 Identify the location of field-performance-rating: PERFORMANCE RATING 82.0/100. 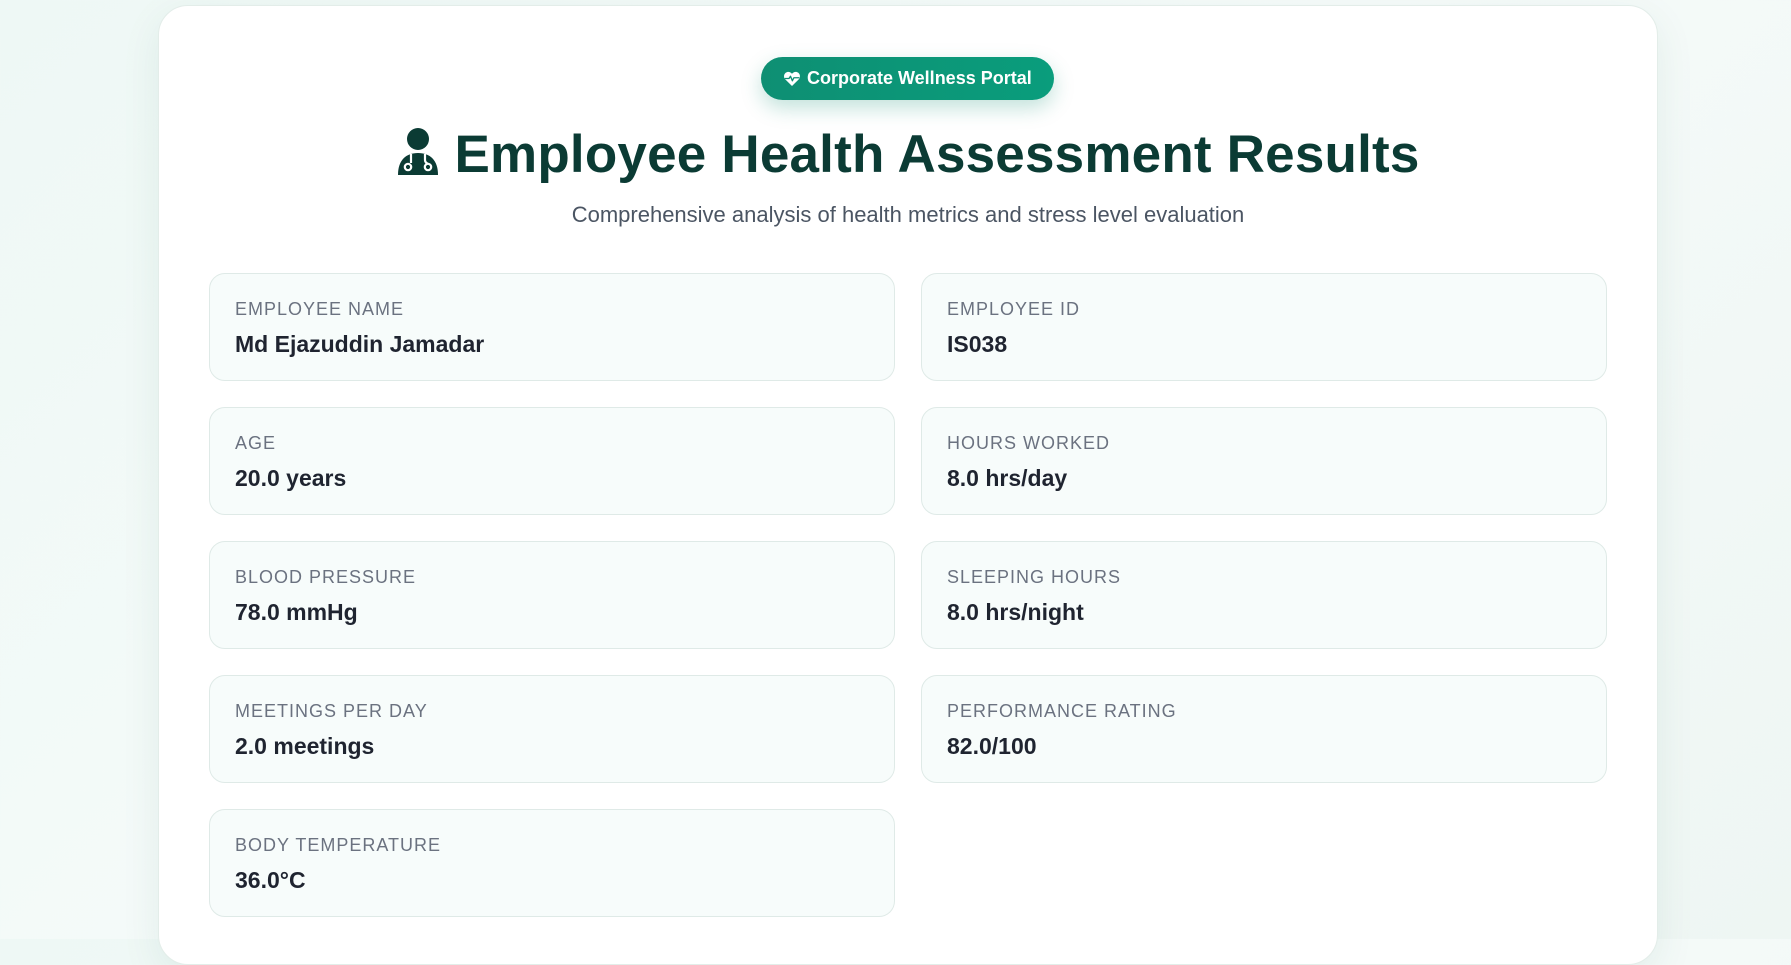
(1264, 729).